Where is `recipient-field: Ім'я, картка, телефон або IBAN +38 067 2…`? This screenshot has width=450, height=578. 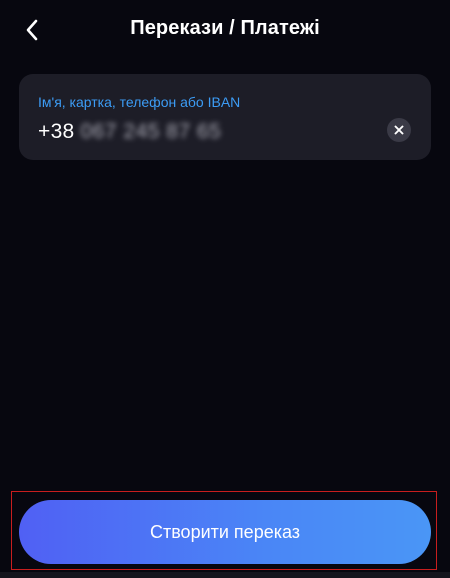
recipient-field: Ім'я, картка, телефон або IBAN +38 067 2… is located at coordinates (225, 117).